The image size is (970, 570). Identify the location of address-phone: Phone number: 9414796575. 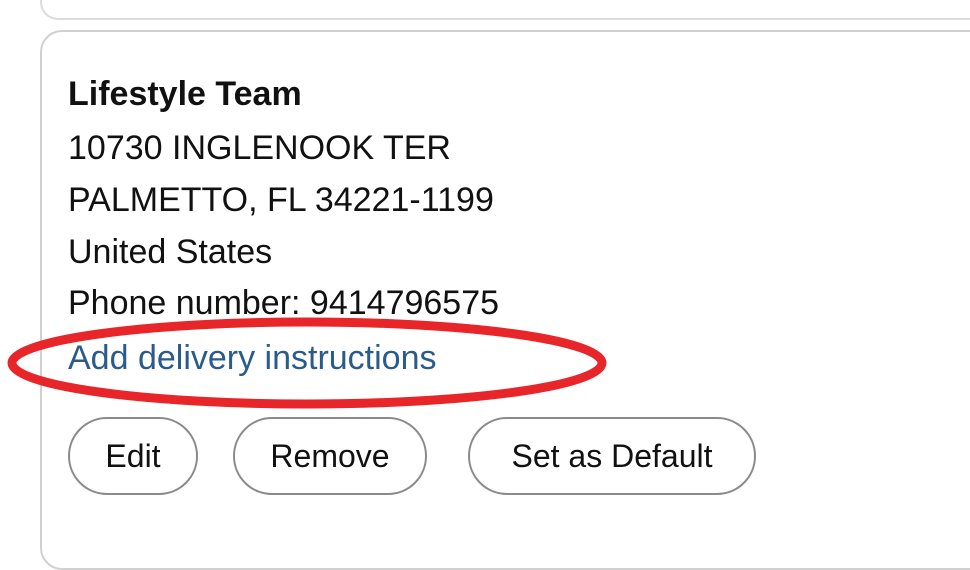
(284, 303).